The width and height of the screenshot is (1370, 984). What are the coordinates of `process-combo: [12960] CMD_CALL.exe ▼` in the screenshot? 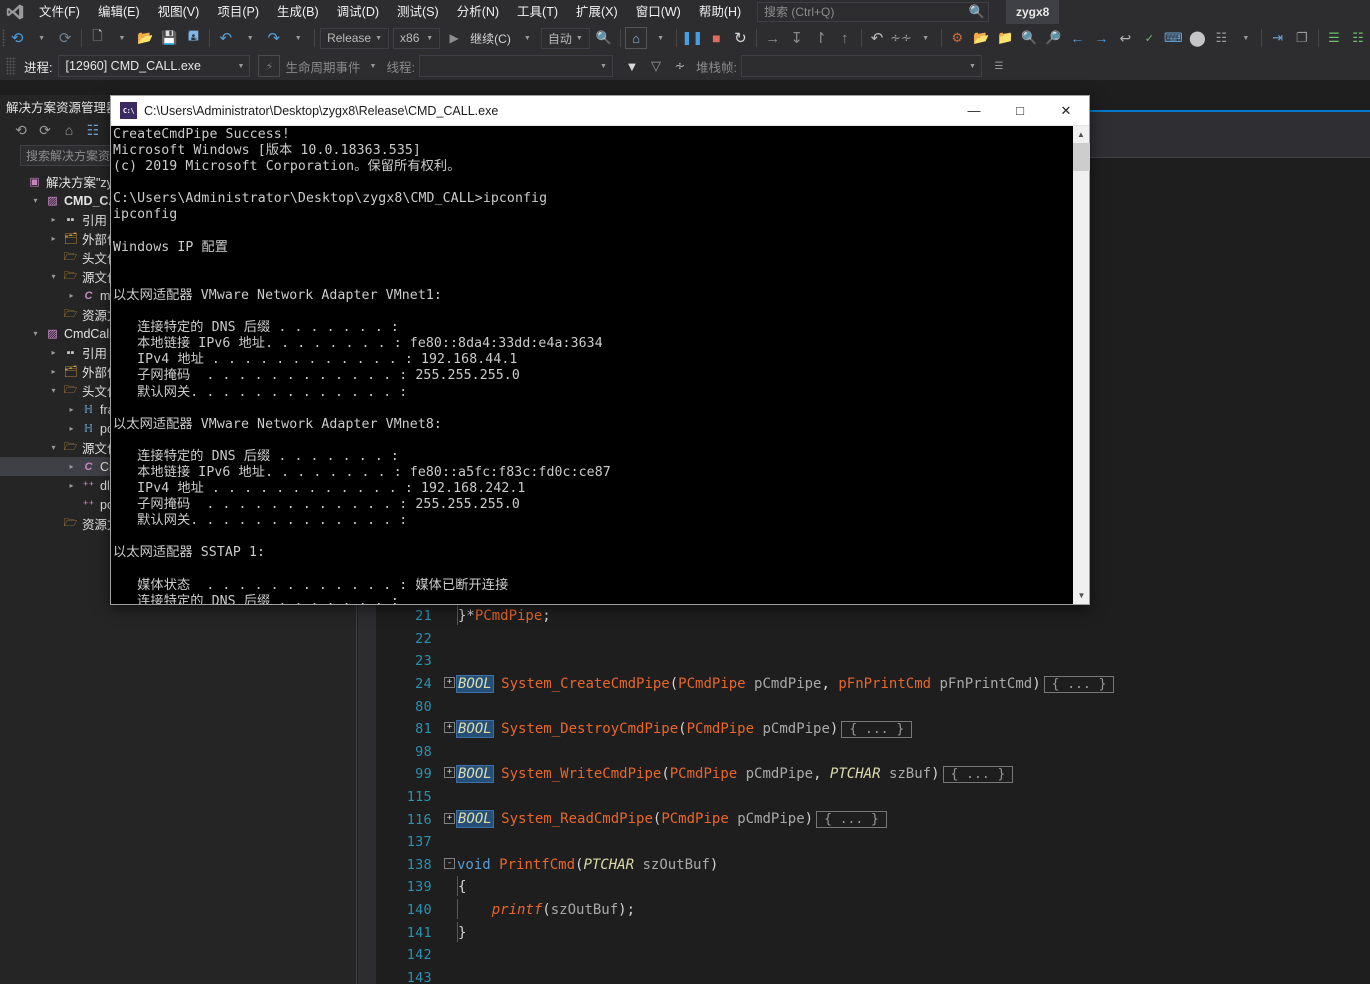 It's located at (154, 66).